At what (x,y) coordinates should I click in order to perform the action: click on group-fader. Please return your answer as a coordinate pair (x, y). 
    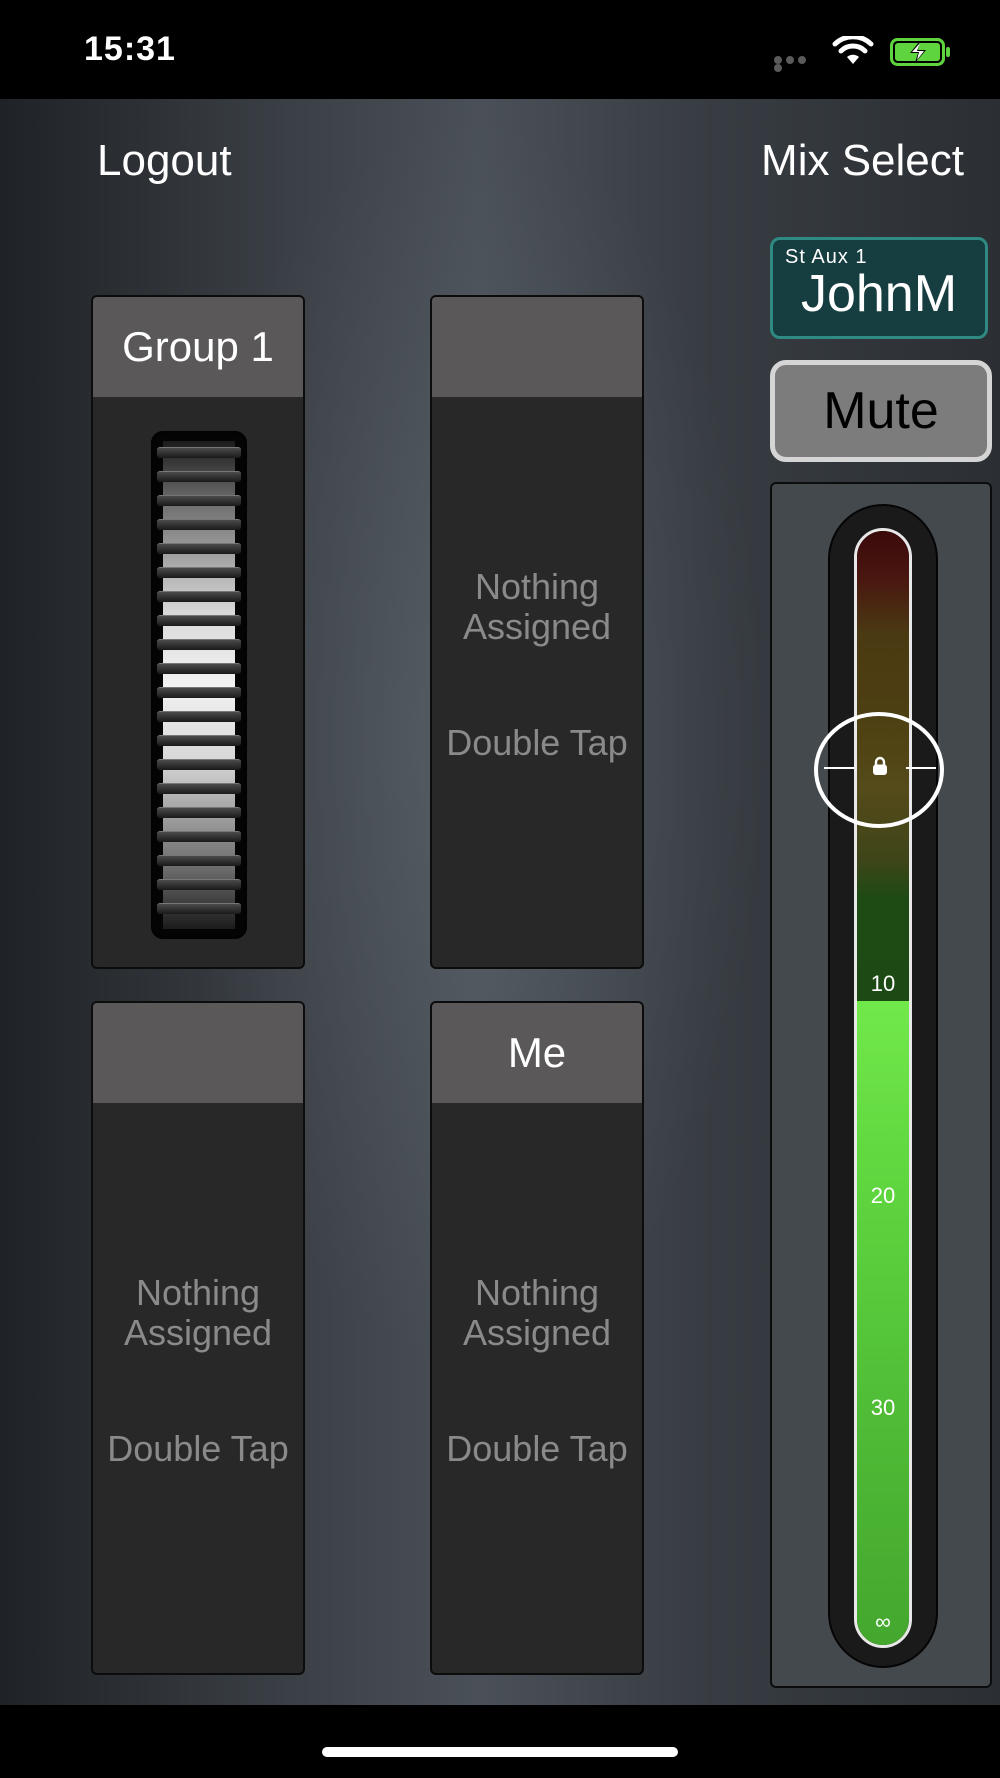
    Looking at the image, I should click on (199, 685).